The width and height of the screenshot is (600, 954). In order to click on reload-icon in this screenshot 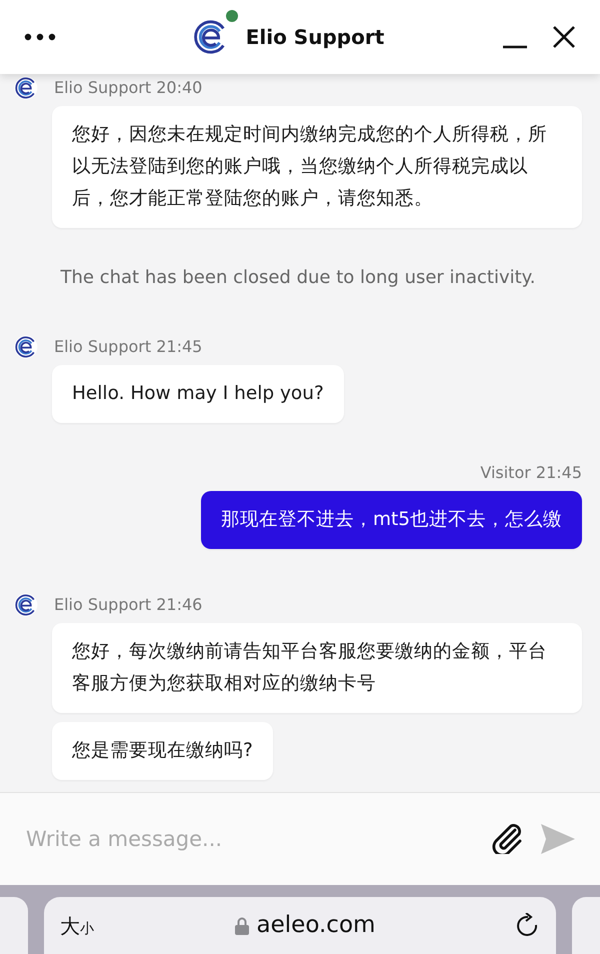, I will do `click(528, 925)`.